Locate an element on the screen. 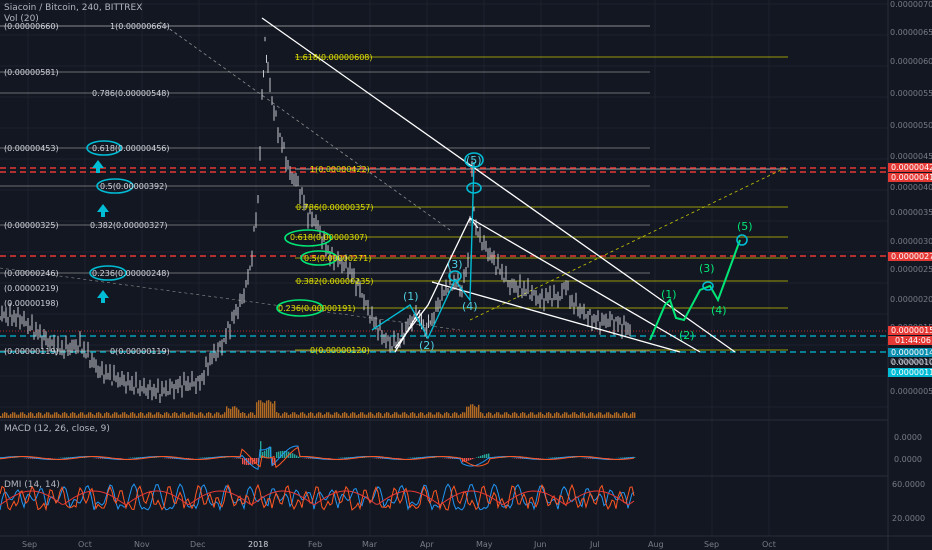 The height and width of the screenshot is (550, 932). time-tick: Mar is located at coordinates (370, 544).